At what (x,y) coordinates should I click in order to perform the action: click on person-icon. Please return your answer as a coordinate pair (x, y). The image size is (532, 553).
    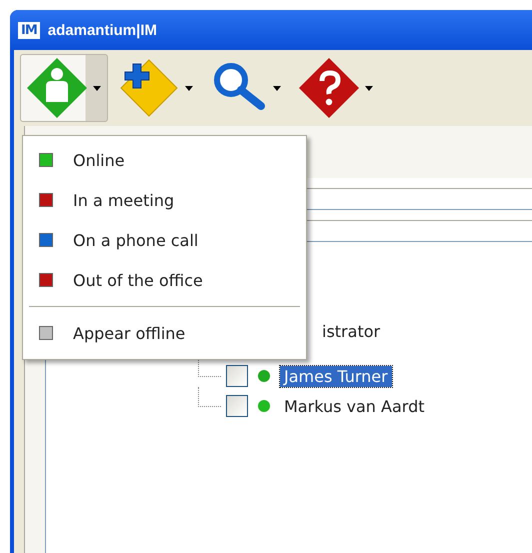
    Looking at the image, I should click on (57, 88).